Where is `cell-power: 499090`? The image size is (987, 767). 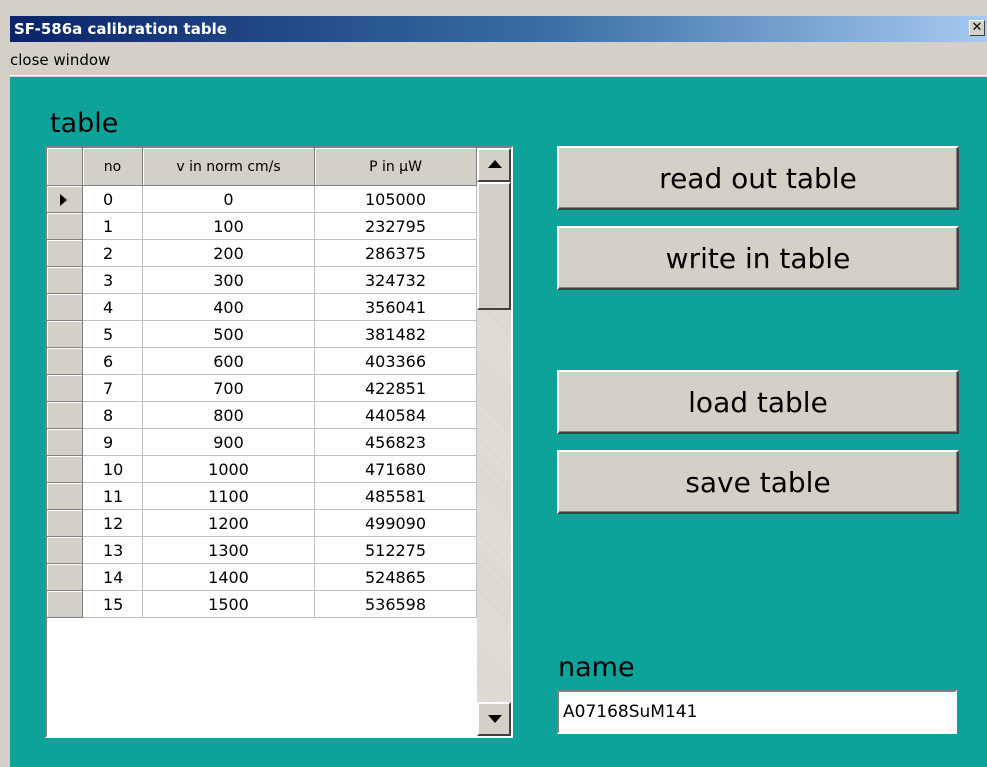 cell-power: 499090 is located at coordinates (396, 523).